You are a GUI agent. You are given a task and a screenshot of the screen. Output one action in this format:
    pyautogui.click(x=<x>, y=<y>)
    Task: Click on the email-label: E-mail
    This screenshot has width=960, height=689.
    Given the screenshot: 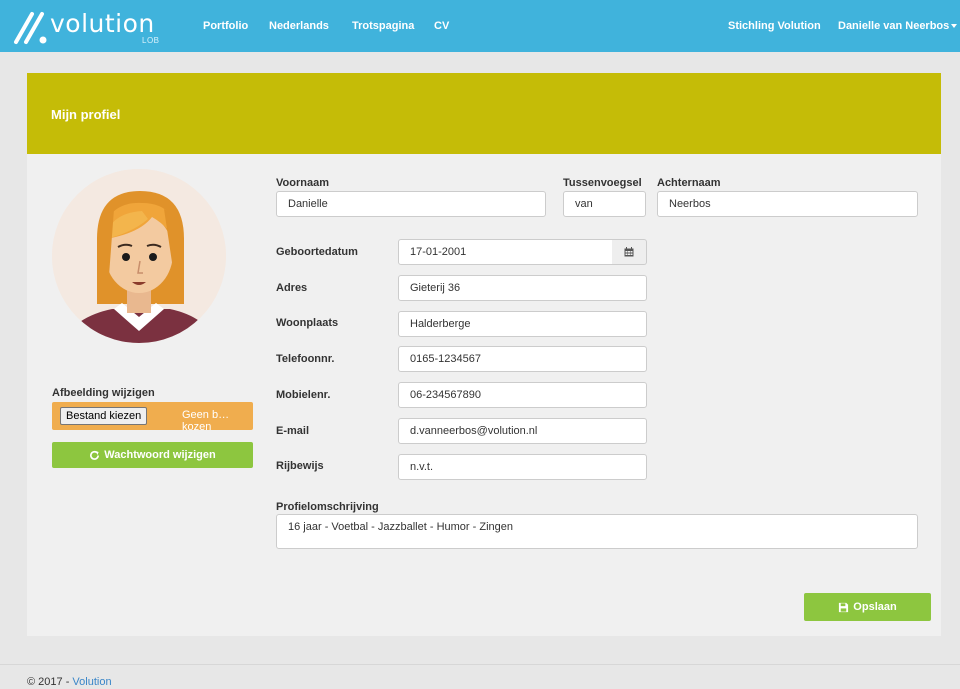 What is the action you would take?
    pyautogui.click(x=293, y=431)
    